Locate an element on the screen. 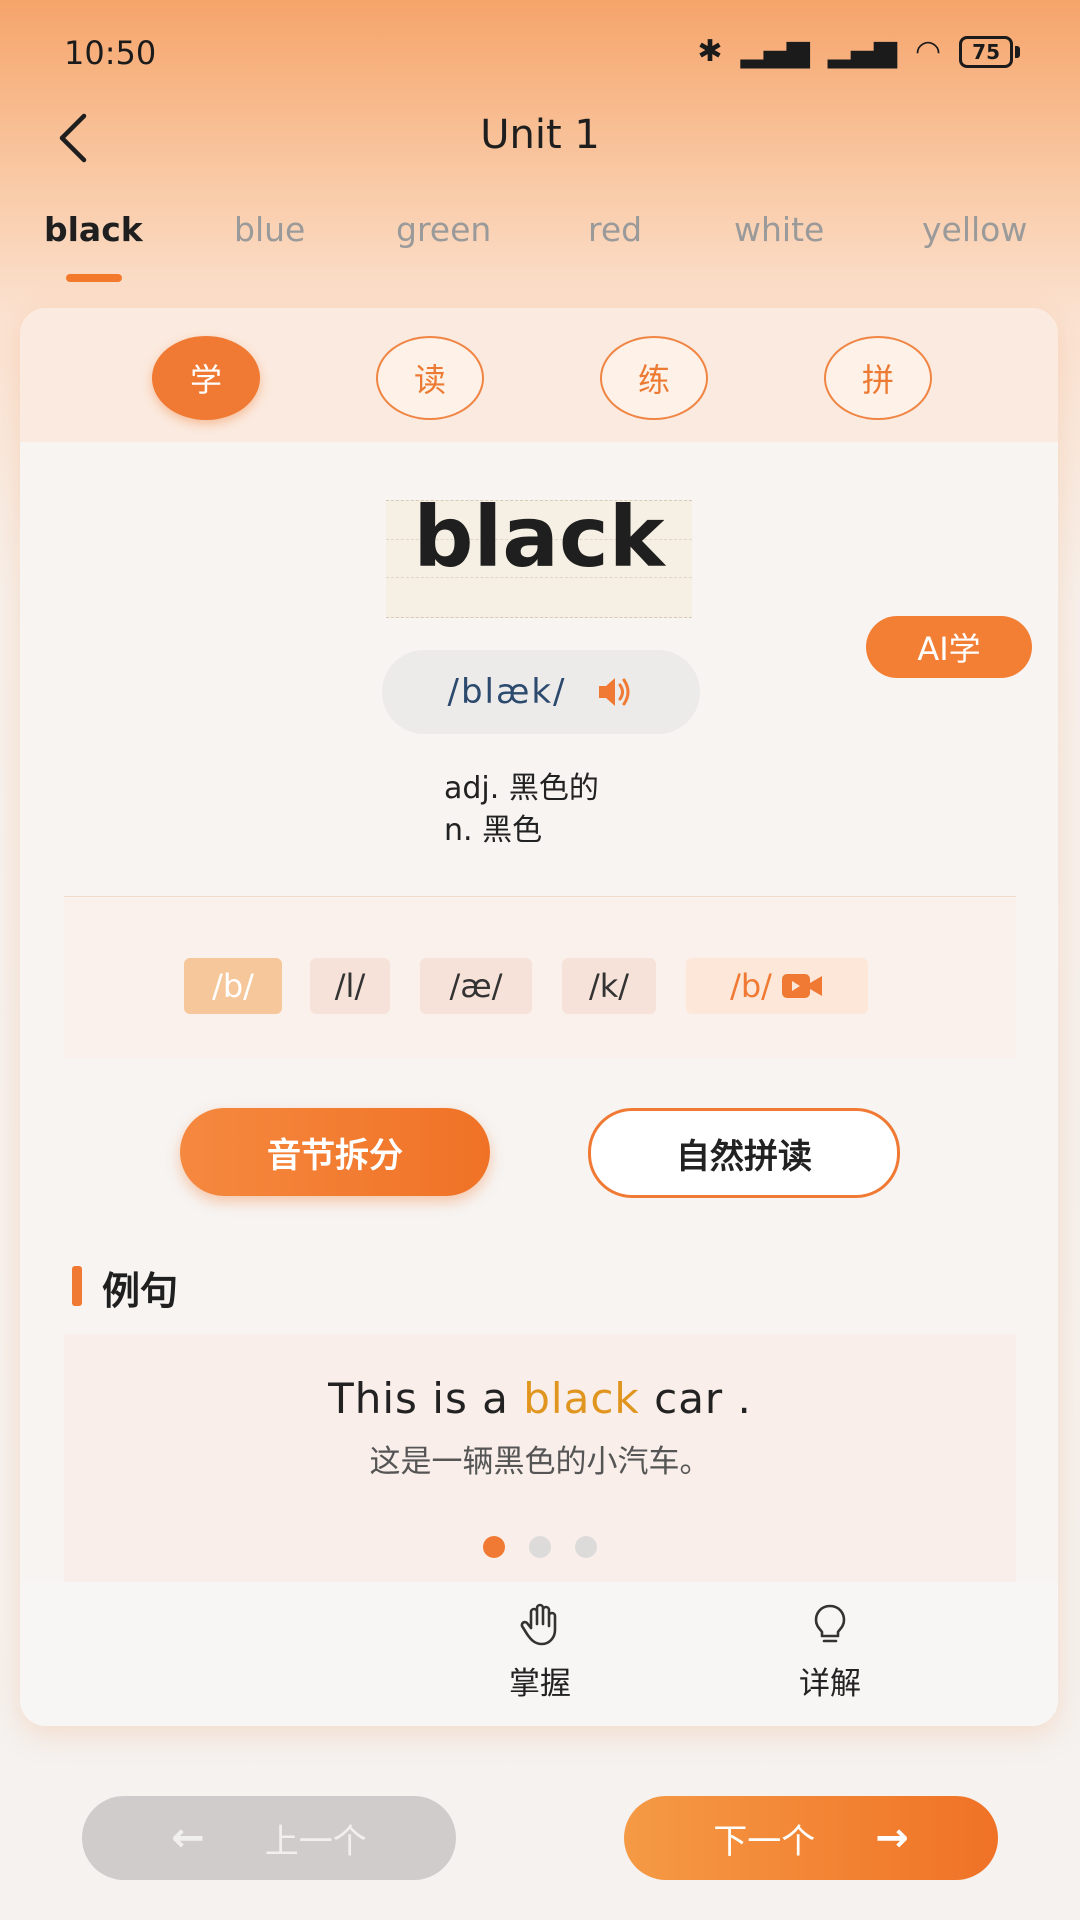  detail-label: 详解 is located at coordinates (830, 1684).